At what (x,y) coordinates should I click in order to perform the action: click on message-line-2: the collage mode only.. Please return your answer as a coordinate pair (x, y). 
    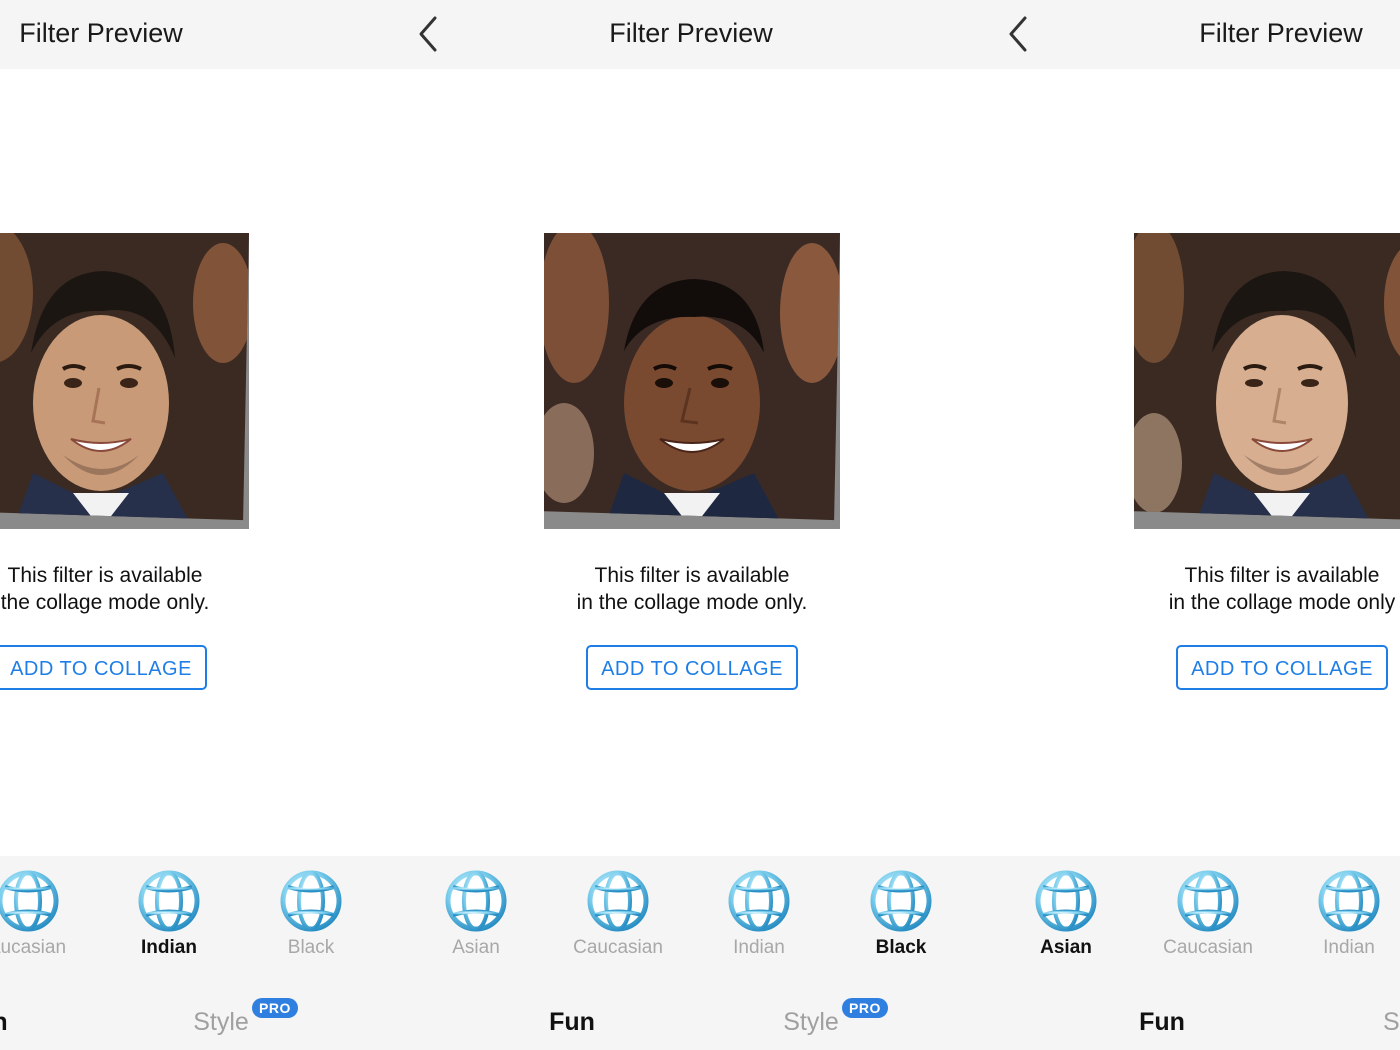
    Looking at the image, I should click on (105, 602).